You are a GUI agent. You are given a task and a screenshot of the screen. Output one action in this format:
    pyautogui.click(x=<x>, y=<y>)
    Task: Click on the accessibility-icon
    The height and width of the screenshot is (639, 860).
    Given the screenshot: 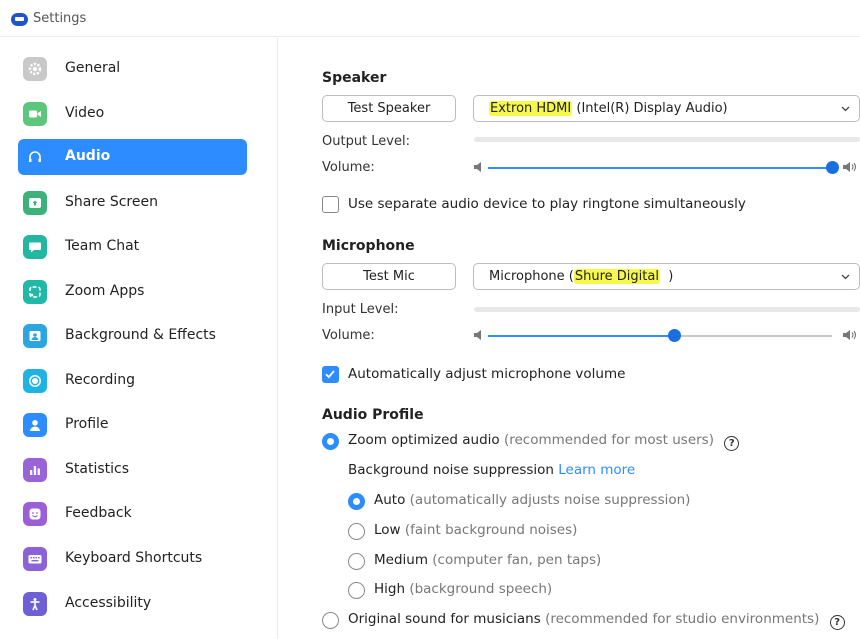 What is the action you would take?
    pyautogui.click(x=35, y=604)
    